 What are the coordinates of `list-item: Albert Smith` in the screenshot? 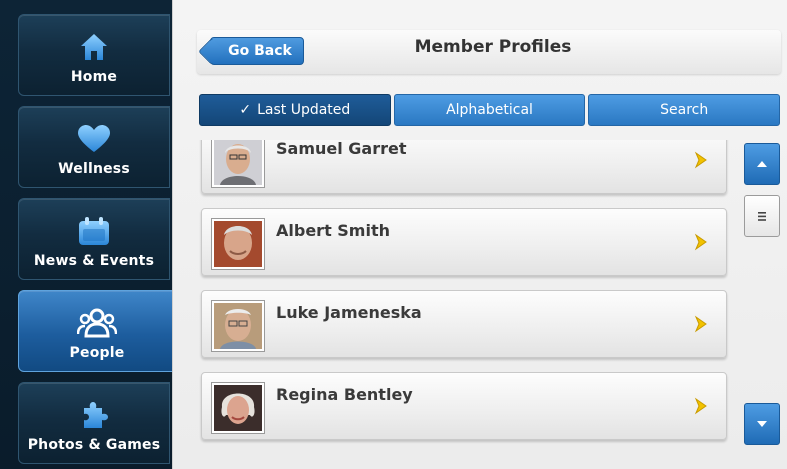 It's located at (464, 242).